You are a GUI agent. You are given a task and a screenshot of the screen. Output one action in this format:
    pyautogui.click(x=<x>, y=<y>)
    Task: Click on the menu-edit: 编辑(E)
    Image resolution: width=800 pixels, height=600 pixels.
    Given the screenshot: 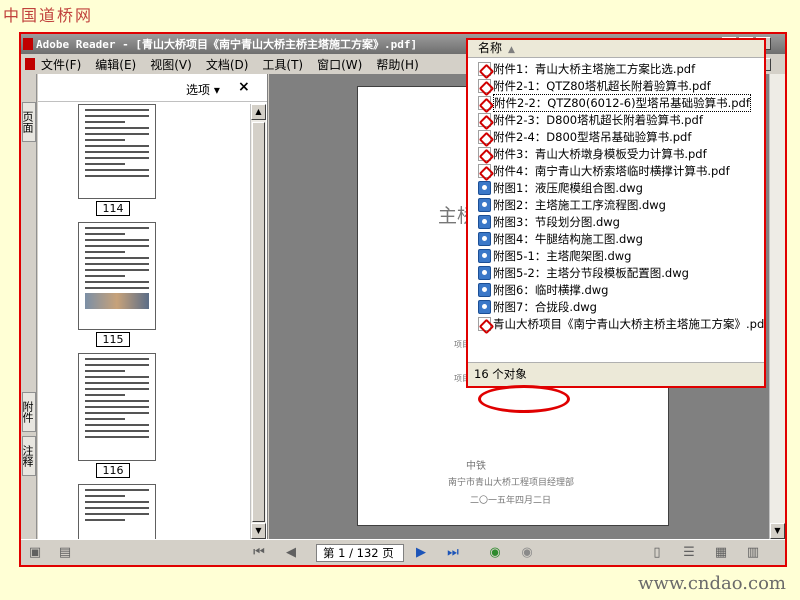 What is the action you would take?
    pyautogui.click(x=115, y=64)
    